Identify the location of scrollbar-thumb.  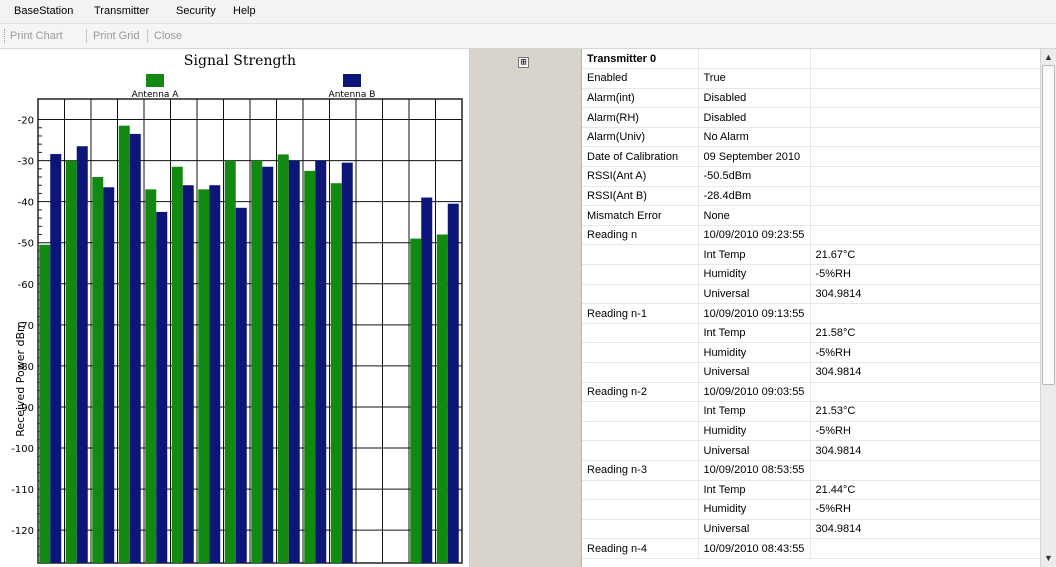
(1048, 225).